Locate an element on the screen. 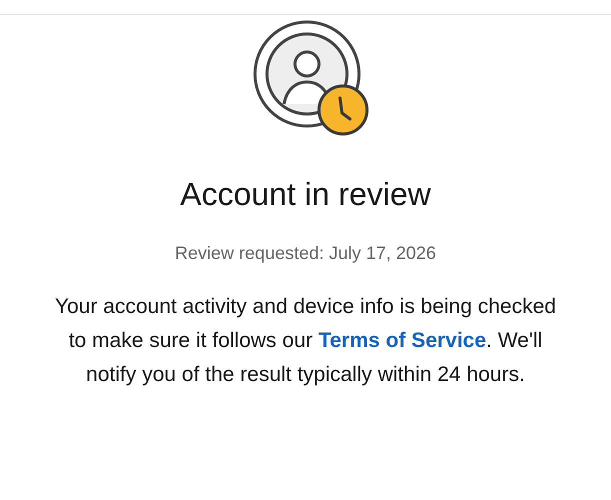 The height and width of the screenshot is (500, 611). account-clock-icon is located at coordinates (310, 78).